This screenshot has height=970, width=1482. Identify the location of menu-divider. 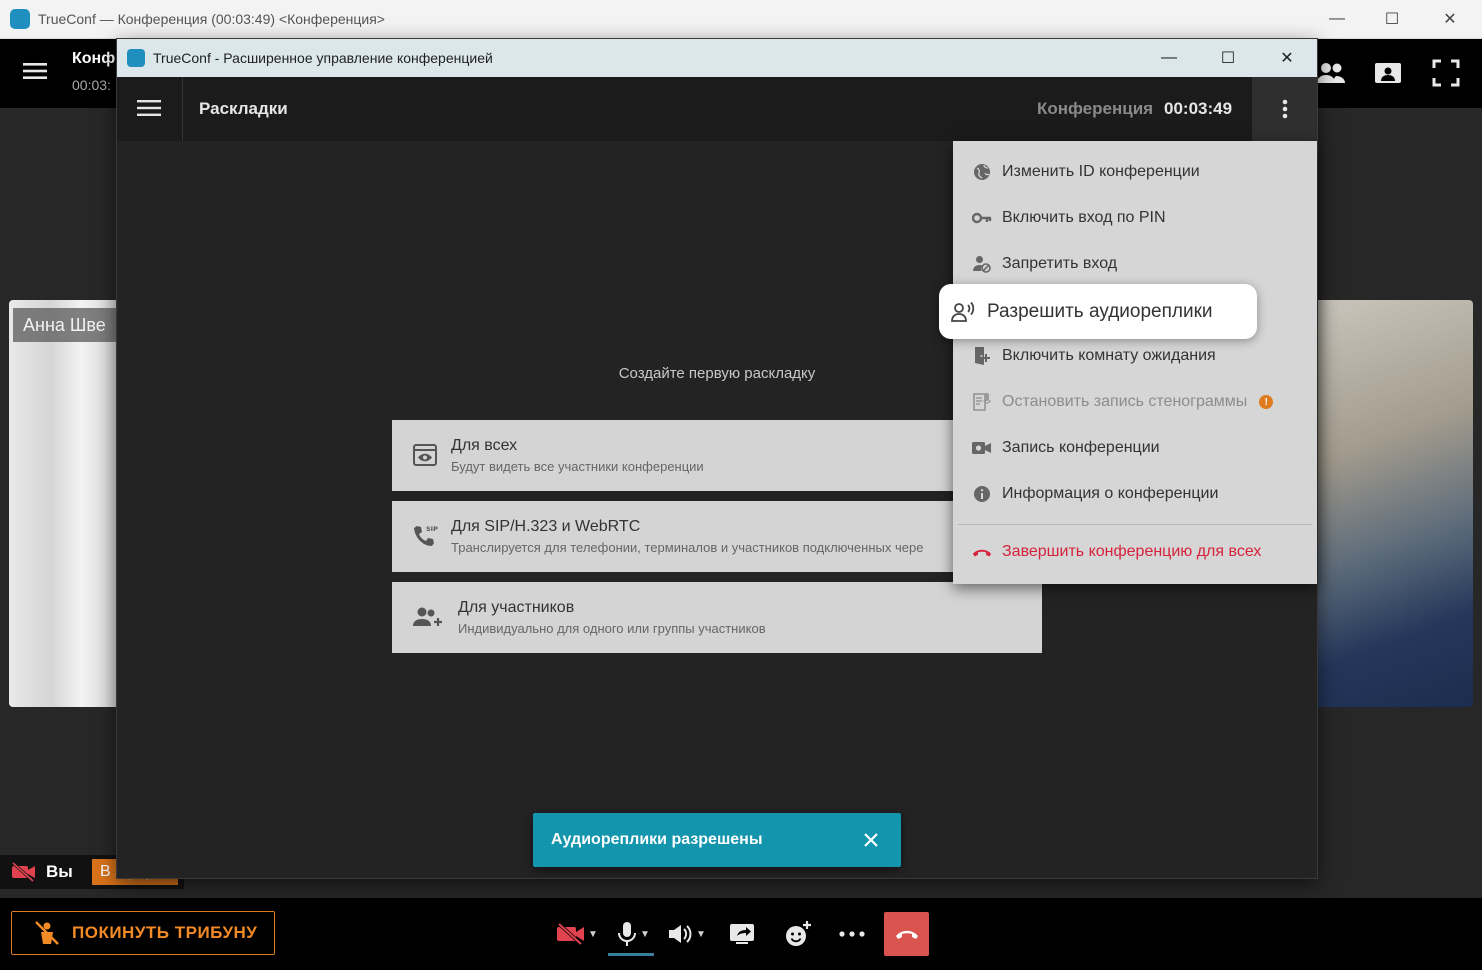
(1135, 524).